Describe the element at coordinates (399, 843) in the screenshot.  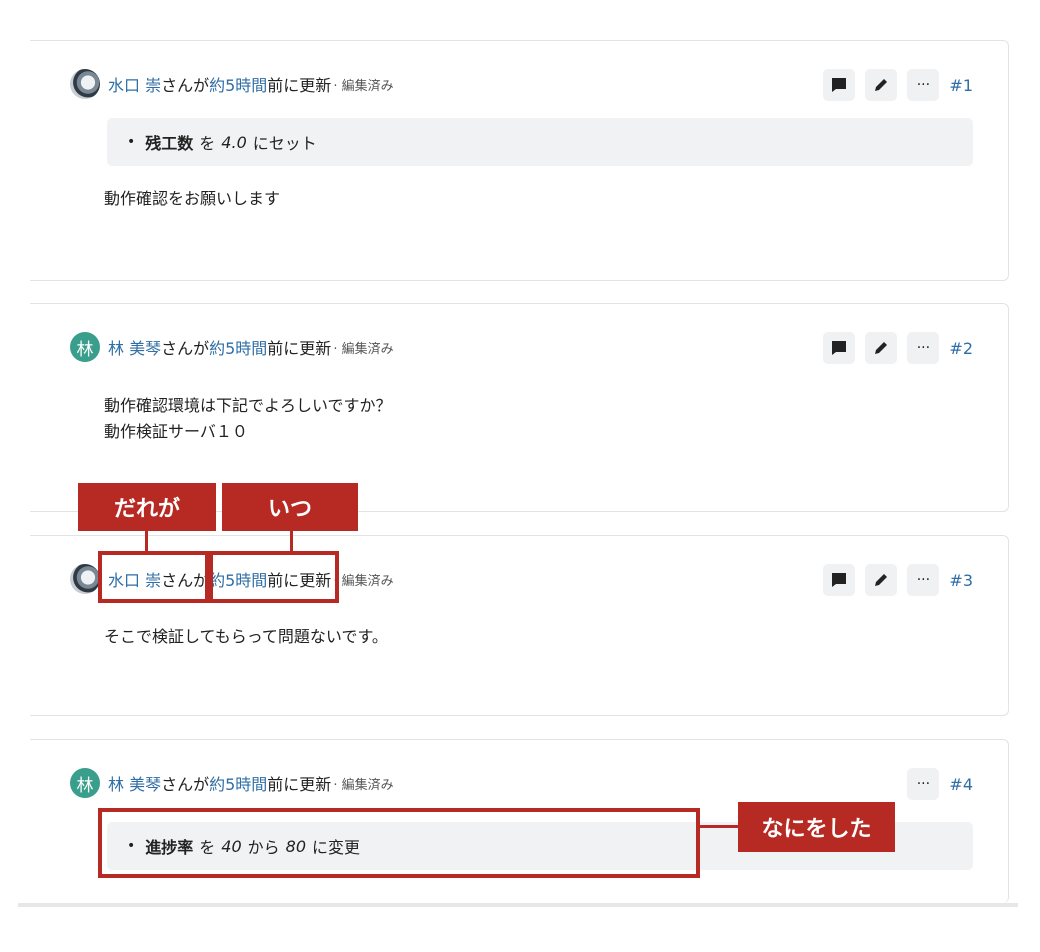
I see `annotation-what-box` at that location.